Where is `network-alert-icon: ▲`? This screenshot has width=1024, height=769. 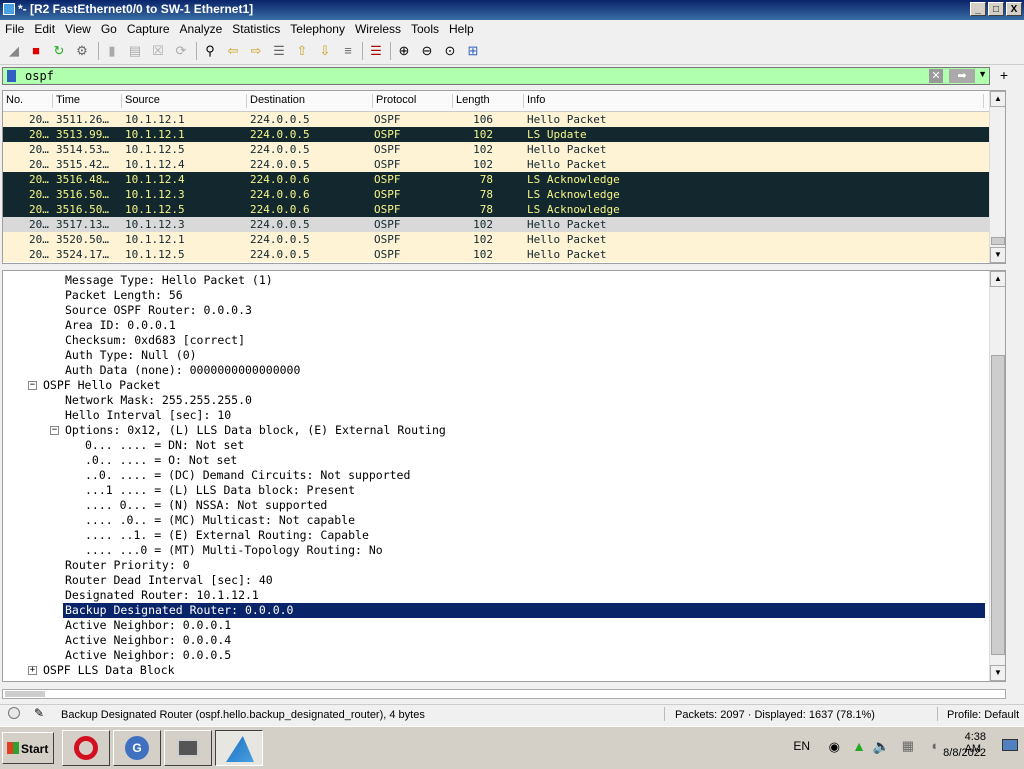 network-alert-icon: ▲ is located at coordinates (859, 746).